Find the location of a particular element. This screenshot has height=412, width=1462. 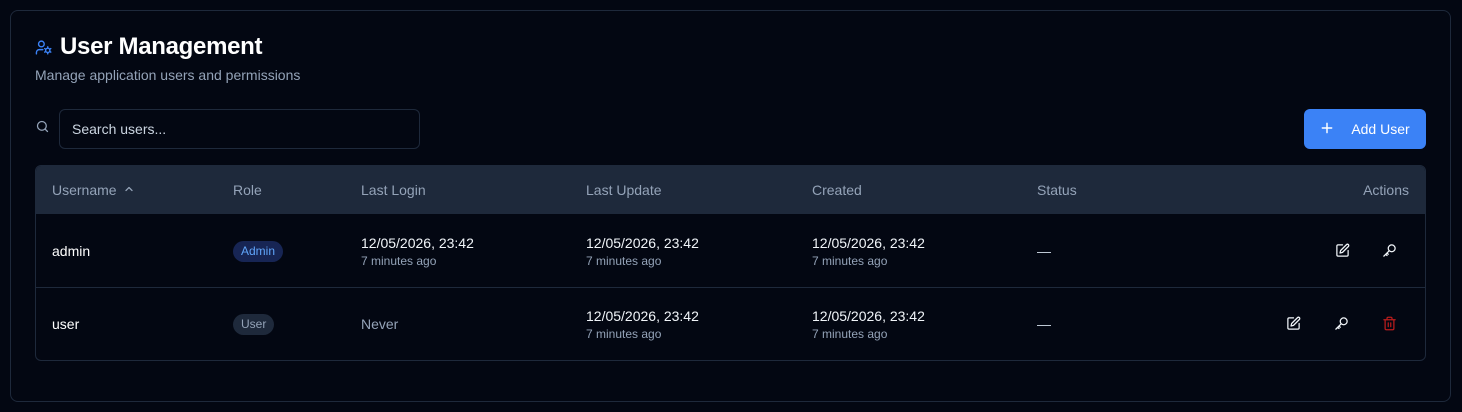

column-header-last-update: Last Update is located at coordinates (624, 190).